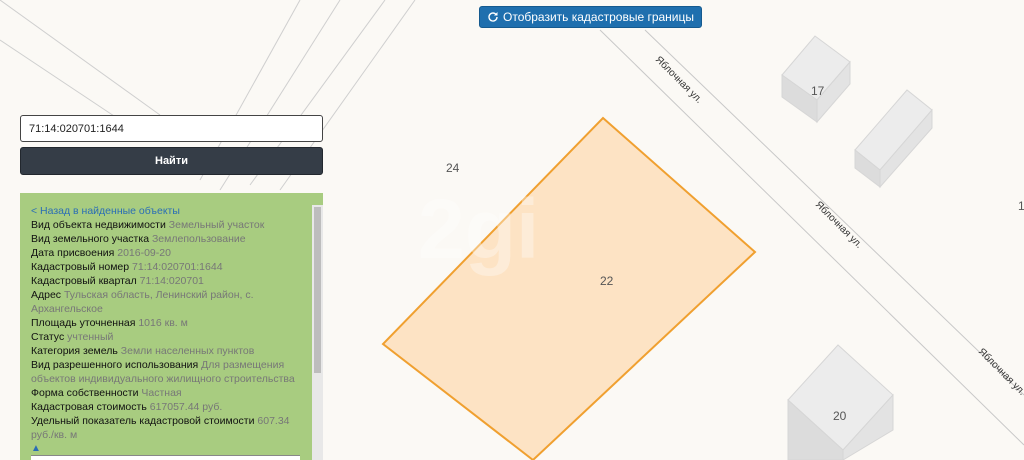 The height and width of the screenshot is (460, 1024). I want to click on info-row-label: Кадастровый квартал, so click(84, 281).